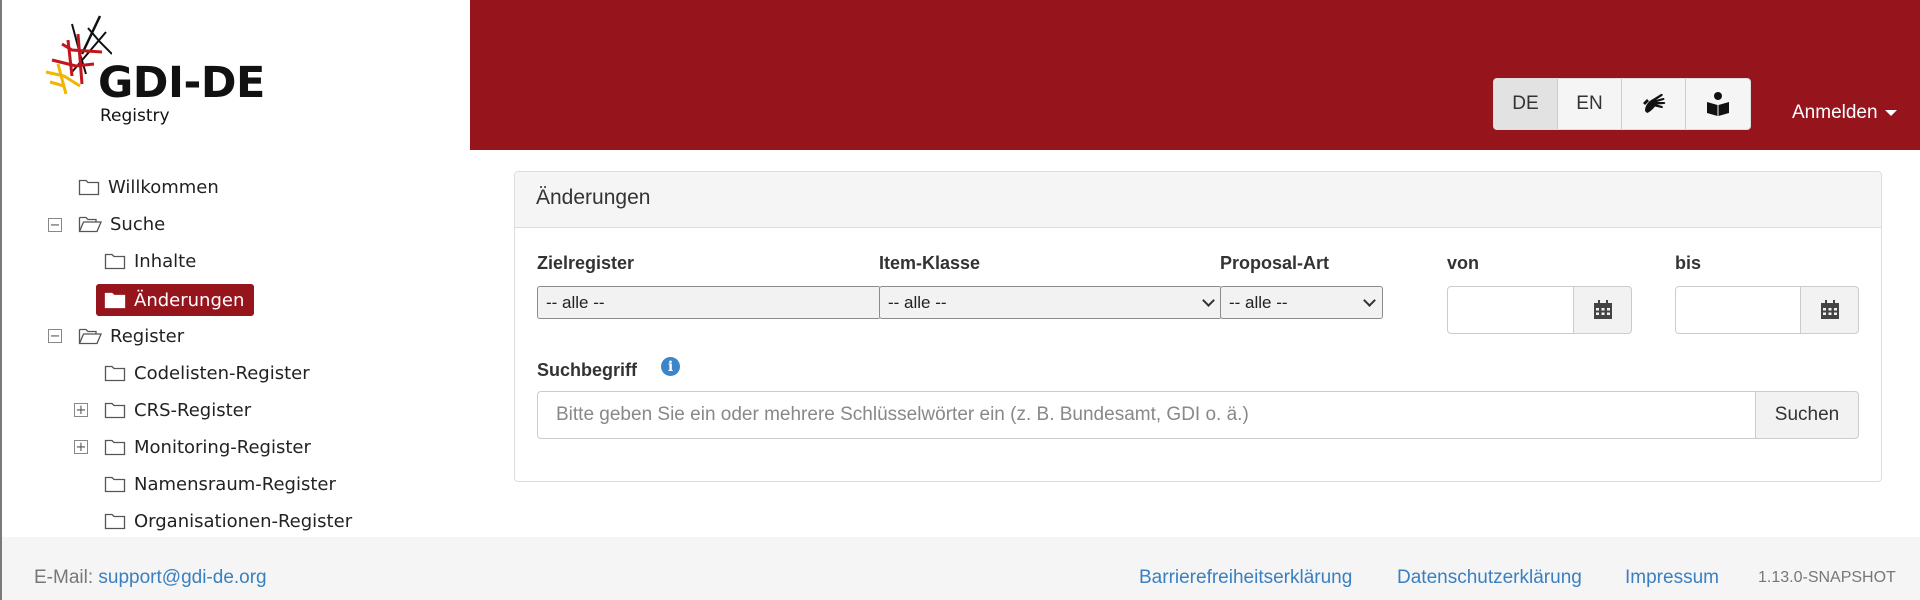 Image resolution: width=1920 pixels, height=600 pixels. I want to click on von-date-field, so click(1539, 310).